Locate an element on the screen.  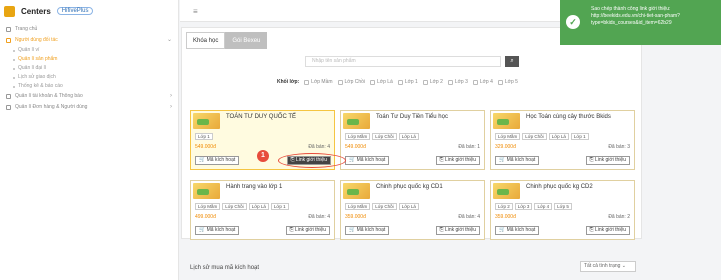
sidebar-subitem-transactions: Lịch sử giao dịch is located at coordinates (89, 77).